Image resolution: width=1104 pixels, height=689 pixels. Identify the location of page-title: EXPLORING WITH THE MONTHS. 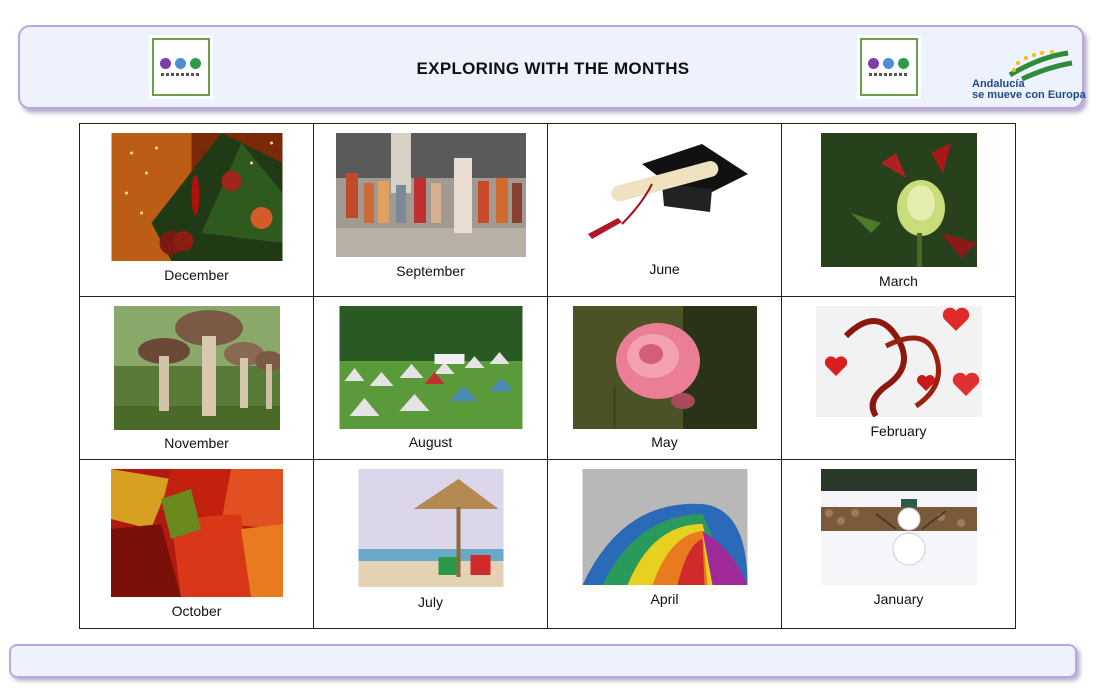
(553, 68).